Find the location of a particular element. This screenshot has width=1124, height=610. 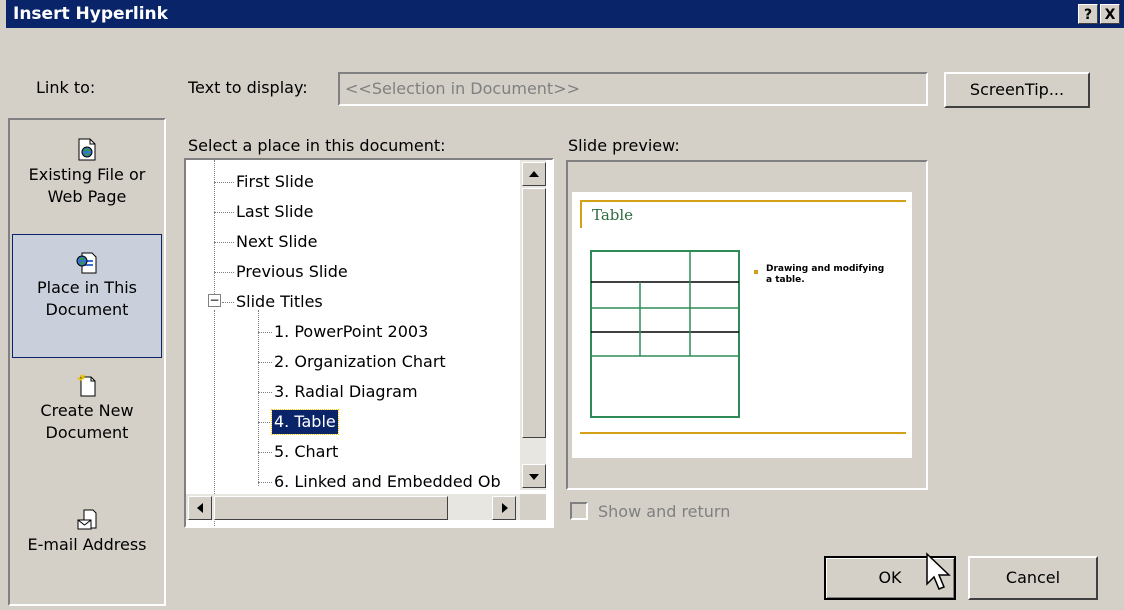

place-in-document-icon is located at coordinates (86, 263).